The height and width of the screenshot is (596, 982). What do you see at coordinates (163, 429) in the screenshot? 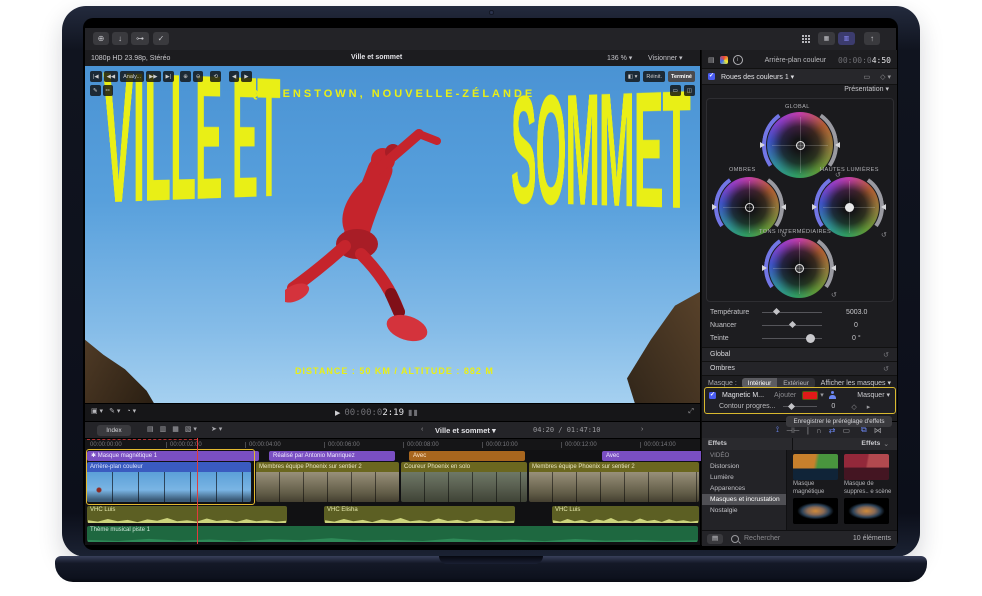
I see `clip-appearance-icon-2: ▥` at bounding box center [163, 429].